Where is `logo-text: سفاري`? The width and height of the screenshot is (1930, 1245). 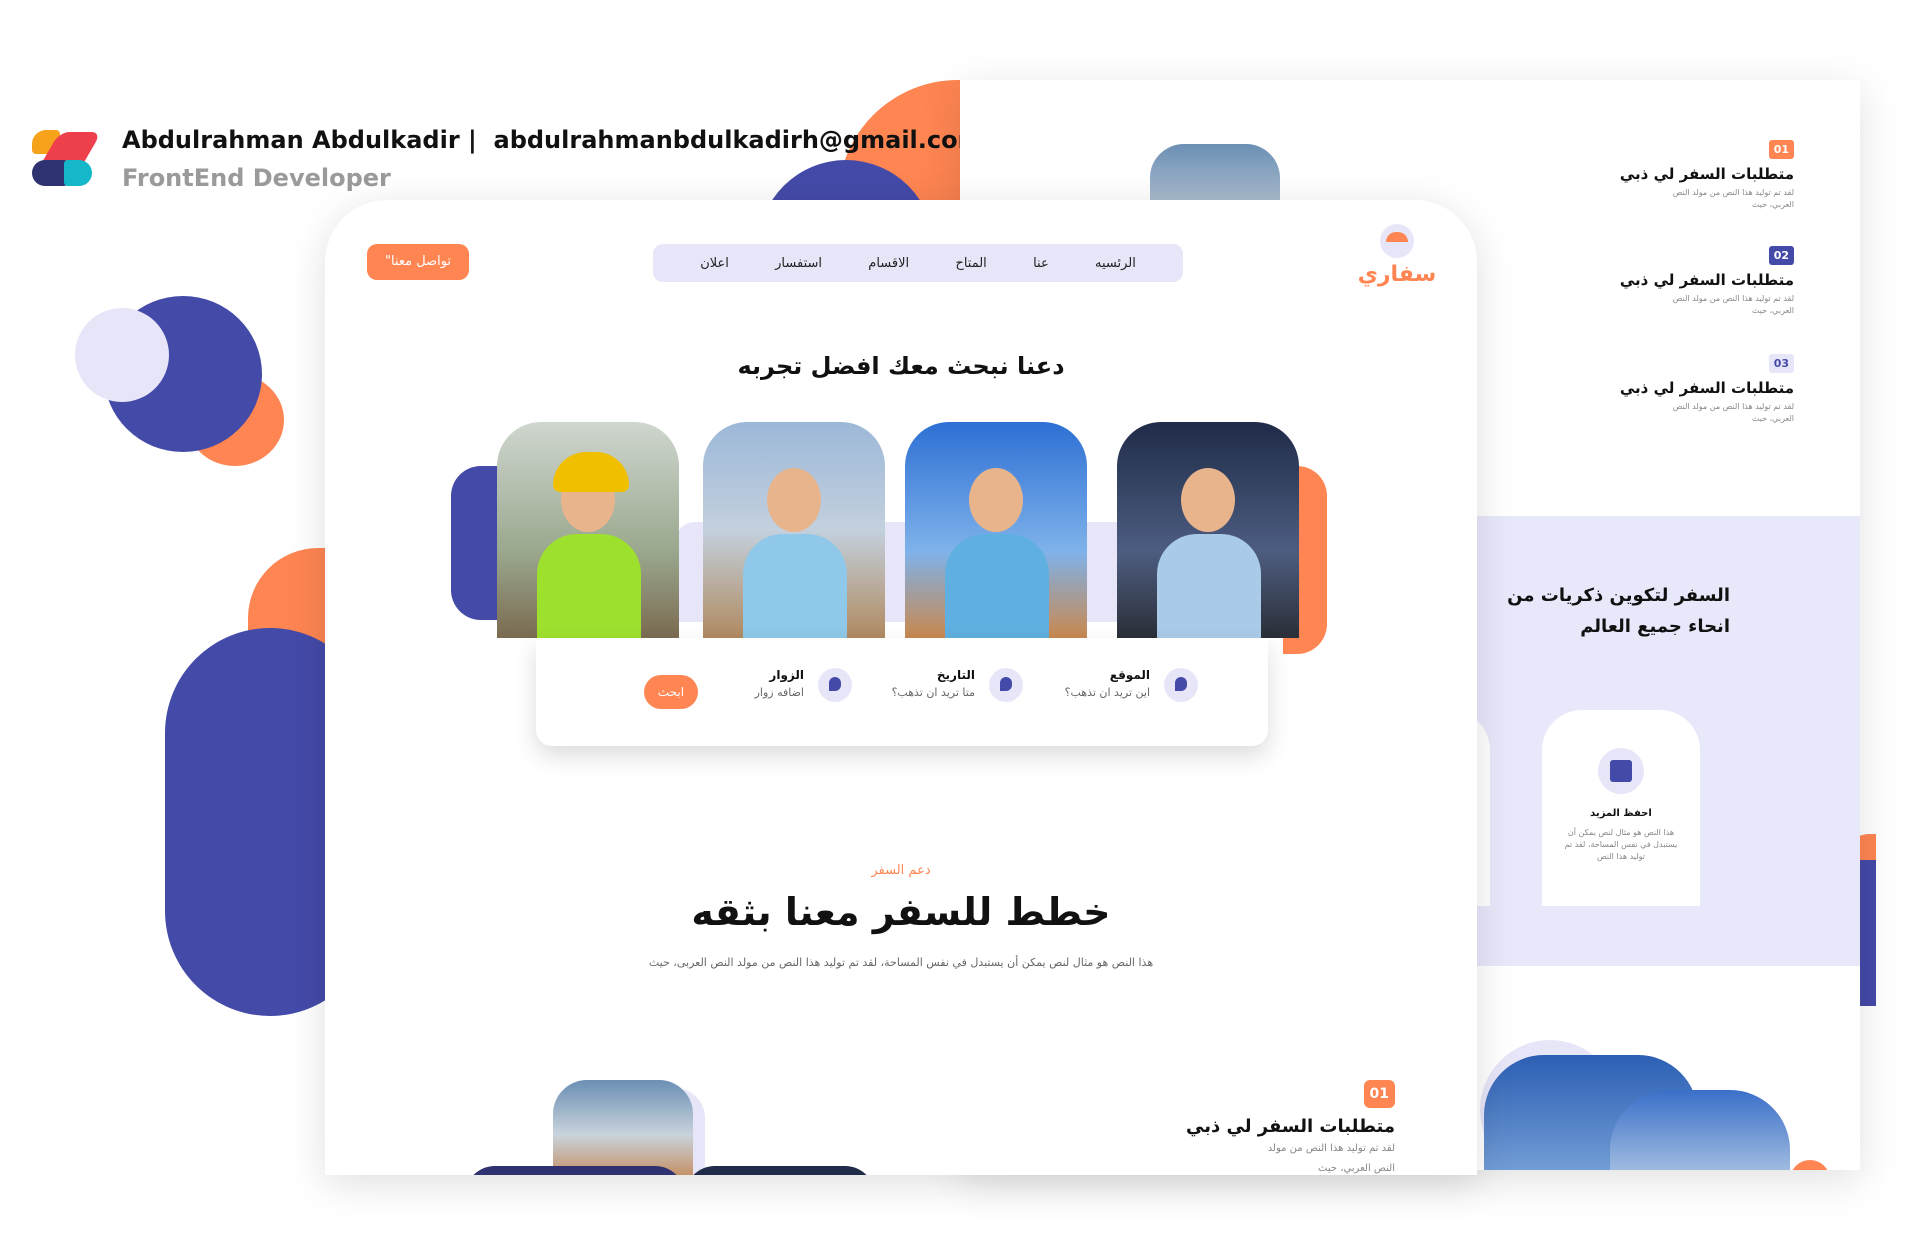 logo-text: سفاري is located at coordinates (1397, 274).